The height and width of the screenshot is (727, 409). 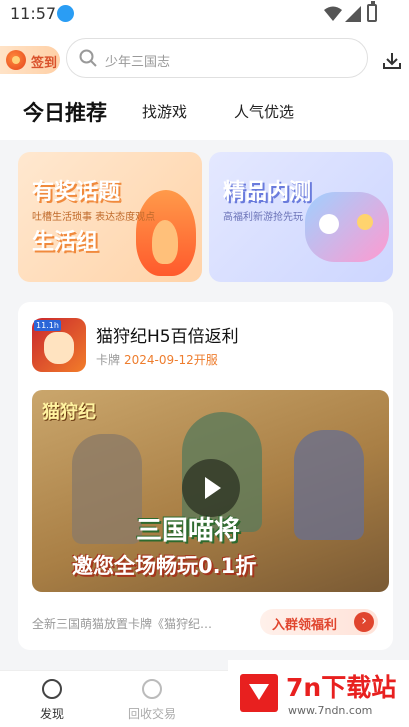 I want to click on chevron-right-icon: ›, so click(x=364, y=622).